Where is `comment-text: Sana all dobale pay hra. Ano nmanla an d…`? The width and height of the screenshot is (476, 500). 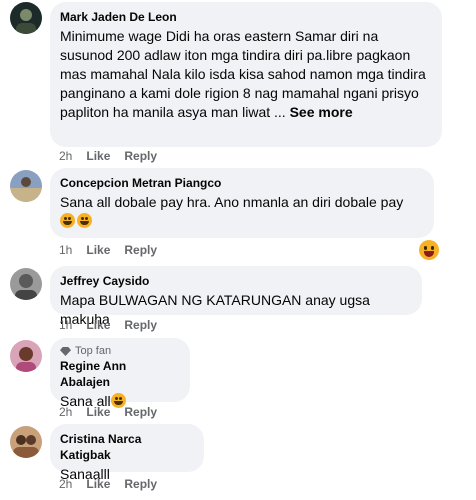 comment-text: Sana all dobale pay hra. Ano nmanla an d… is located at coordinates (241, 212).